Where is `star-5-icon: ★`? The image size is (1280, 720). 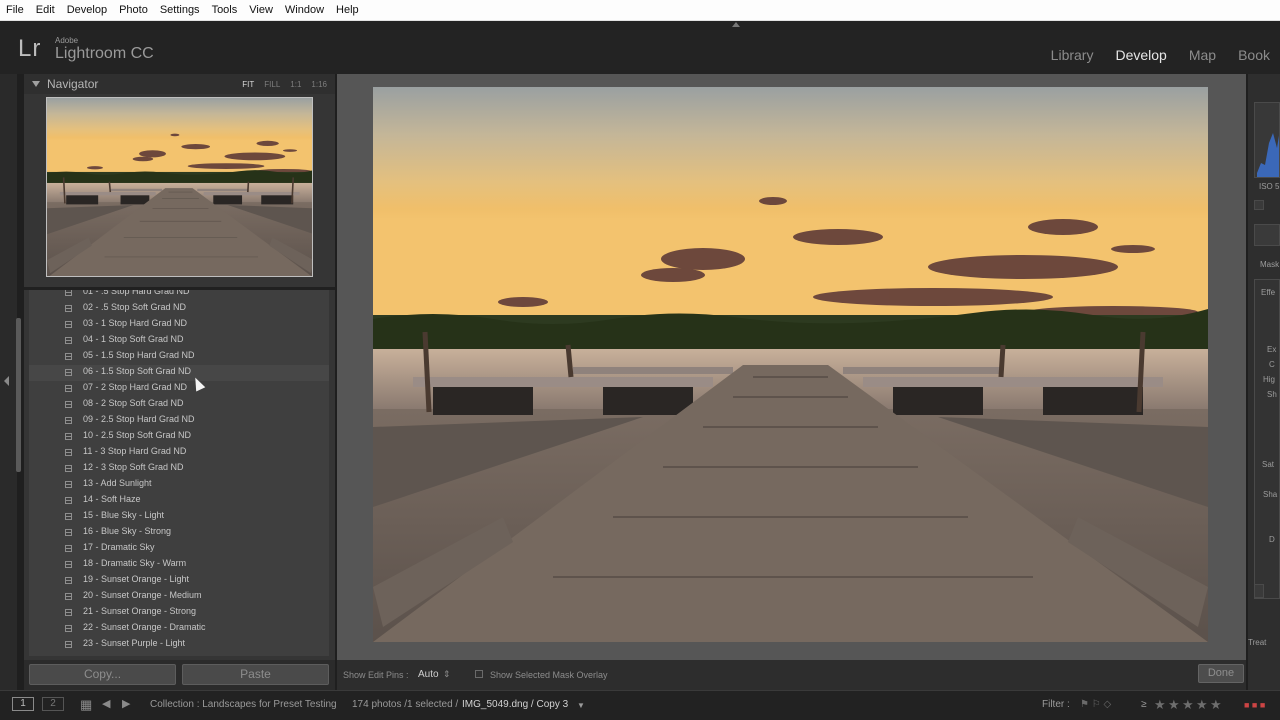
star-5-icon: ★ is located at coordinates (1216, 705).